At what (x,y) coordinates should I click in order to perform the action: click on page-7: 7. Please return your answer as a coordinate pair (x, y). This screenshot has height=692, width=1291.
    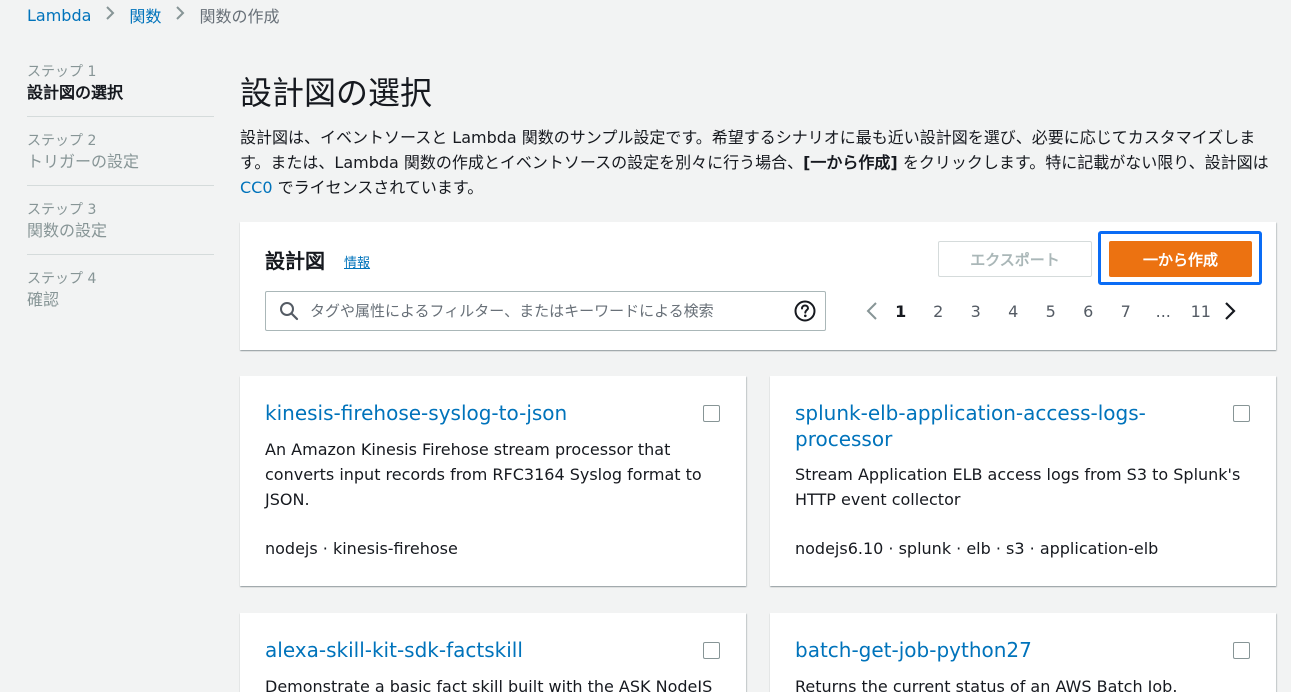
    Looking at the image, I should click on (1126, 311).